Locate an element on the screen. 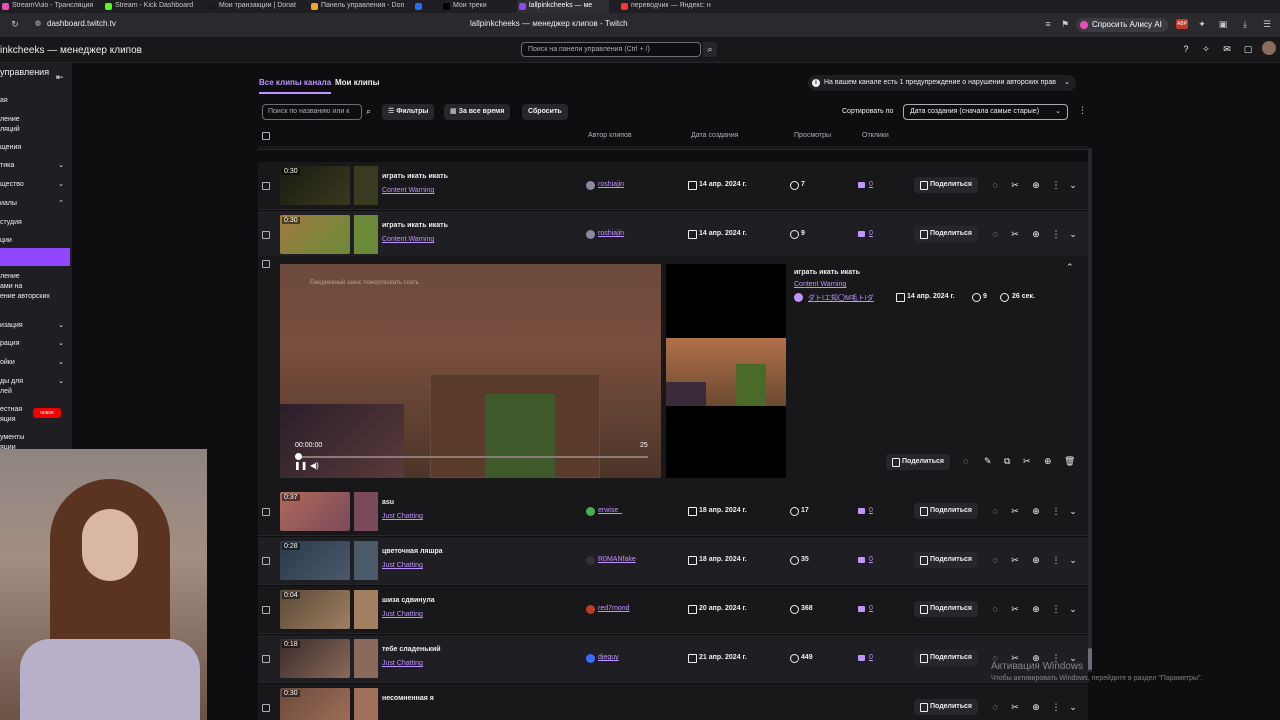  clip-thumbnail: 0:30 is located at coordinates (315, 234).